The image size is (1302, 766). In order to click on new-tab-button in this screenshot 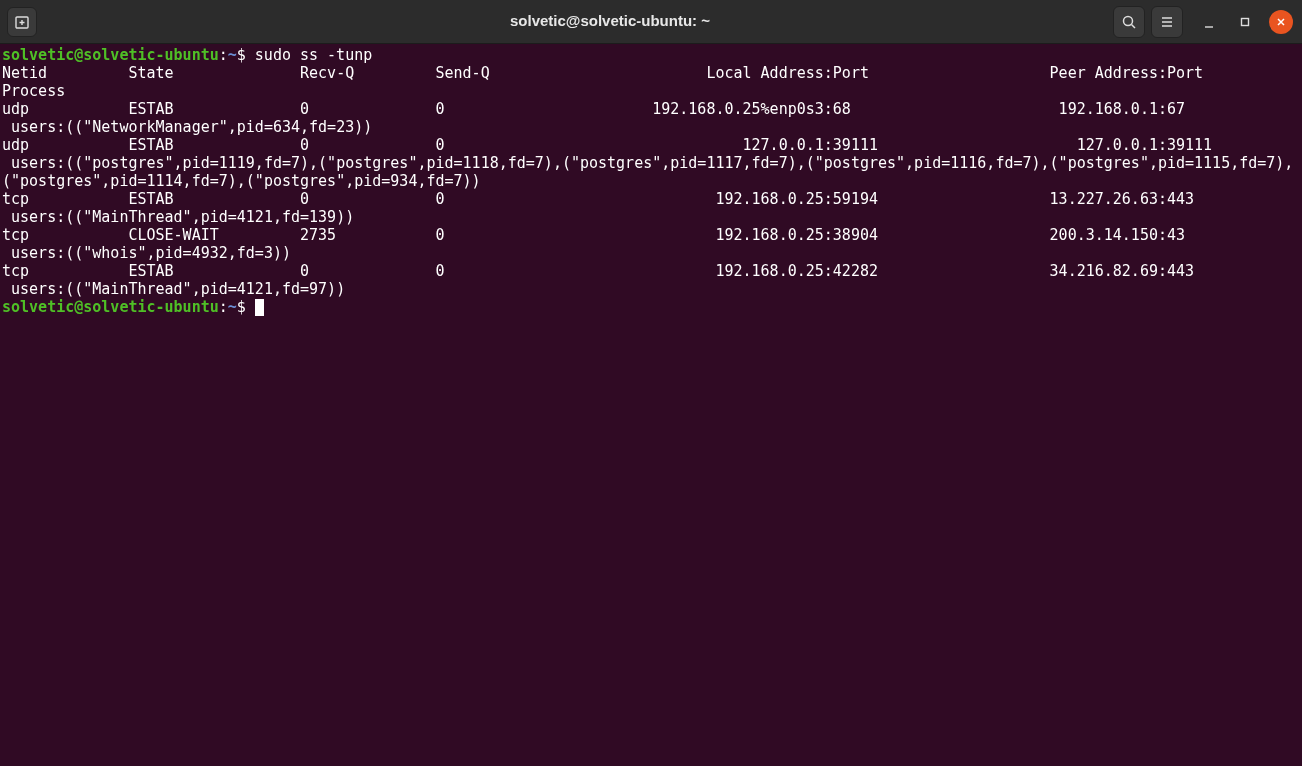, I will do `click(22, 21)`.